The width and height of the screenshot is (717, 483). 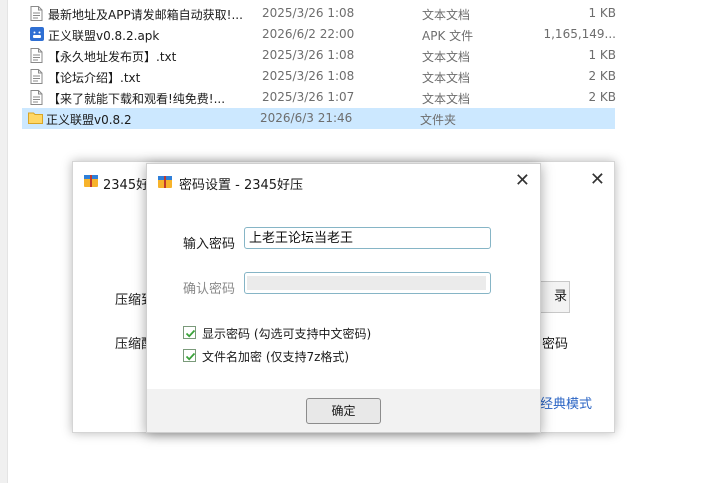 What do you see at coordinates (37, 34) in the screenshot?
I see `apk-icon` at bounding box center [37, 34].